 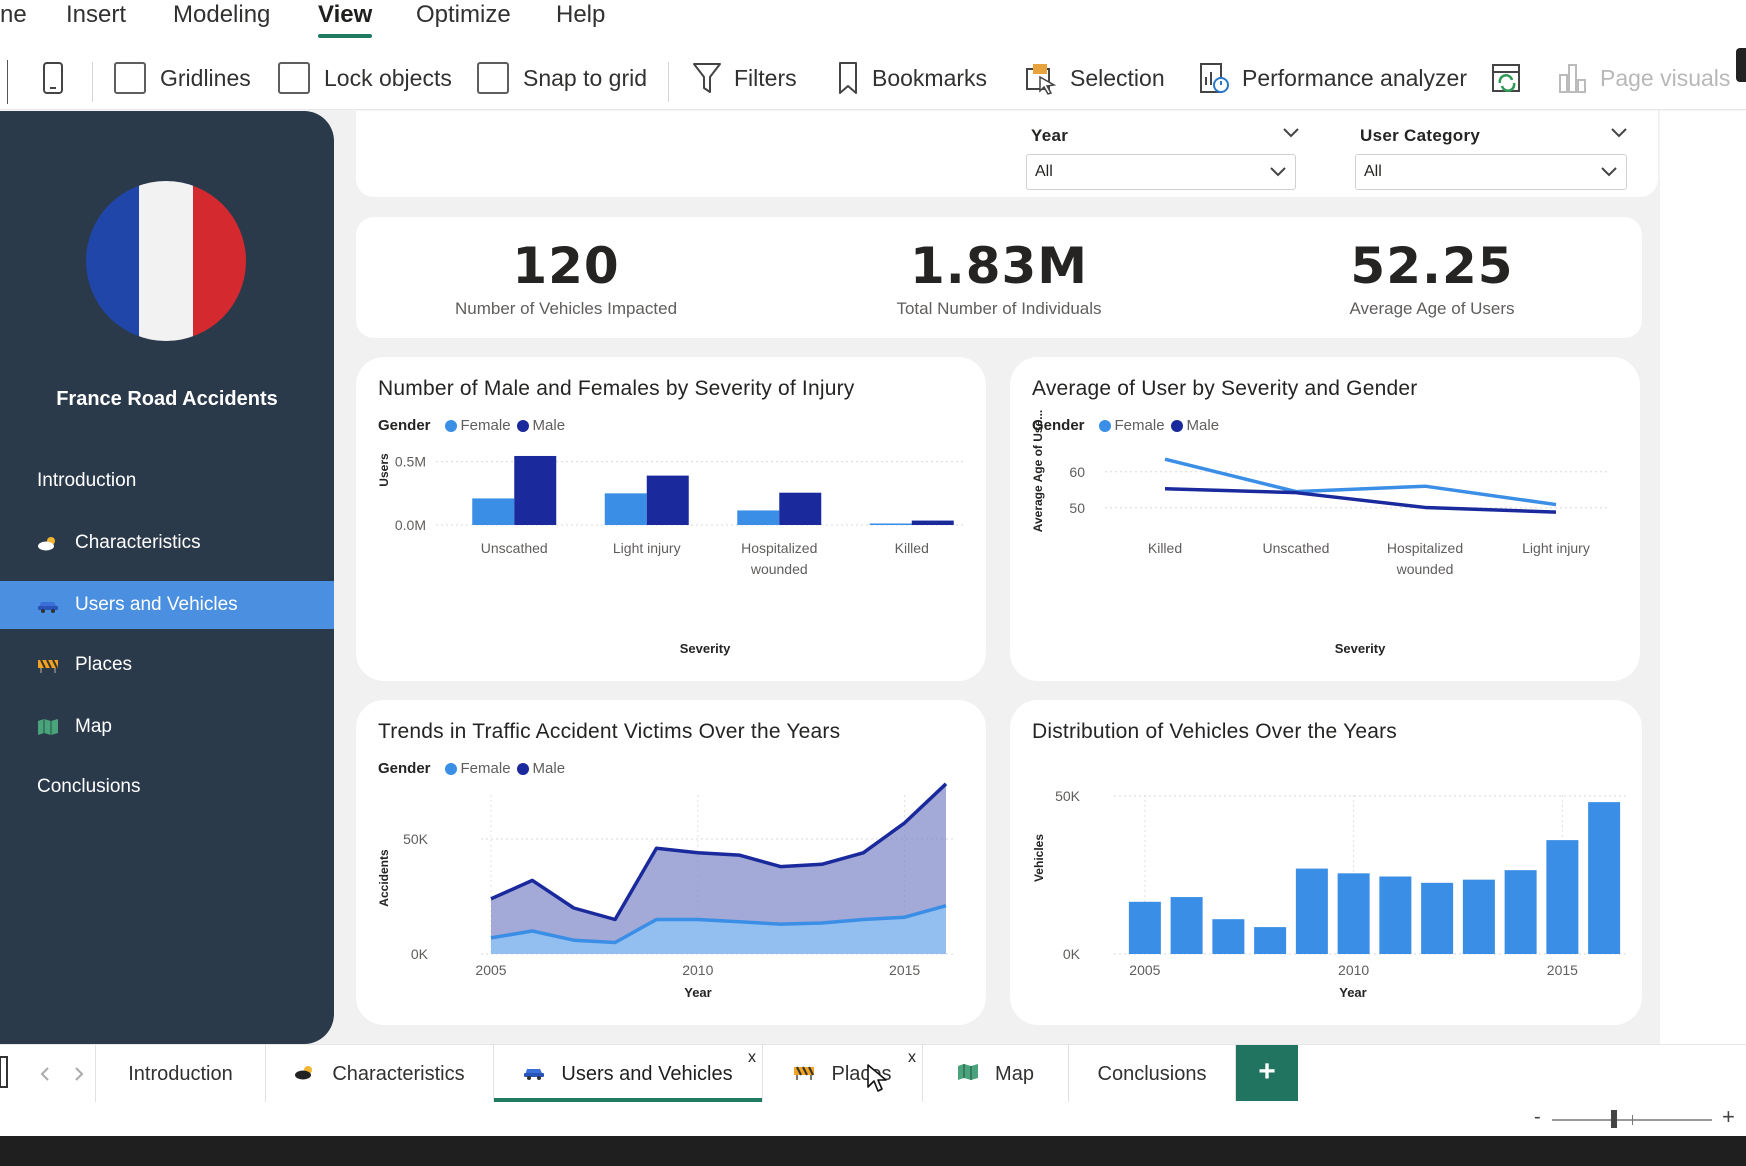 I want to click on sidebar-item-label: Conclusions, so click(x=89, y=786).